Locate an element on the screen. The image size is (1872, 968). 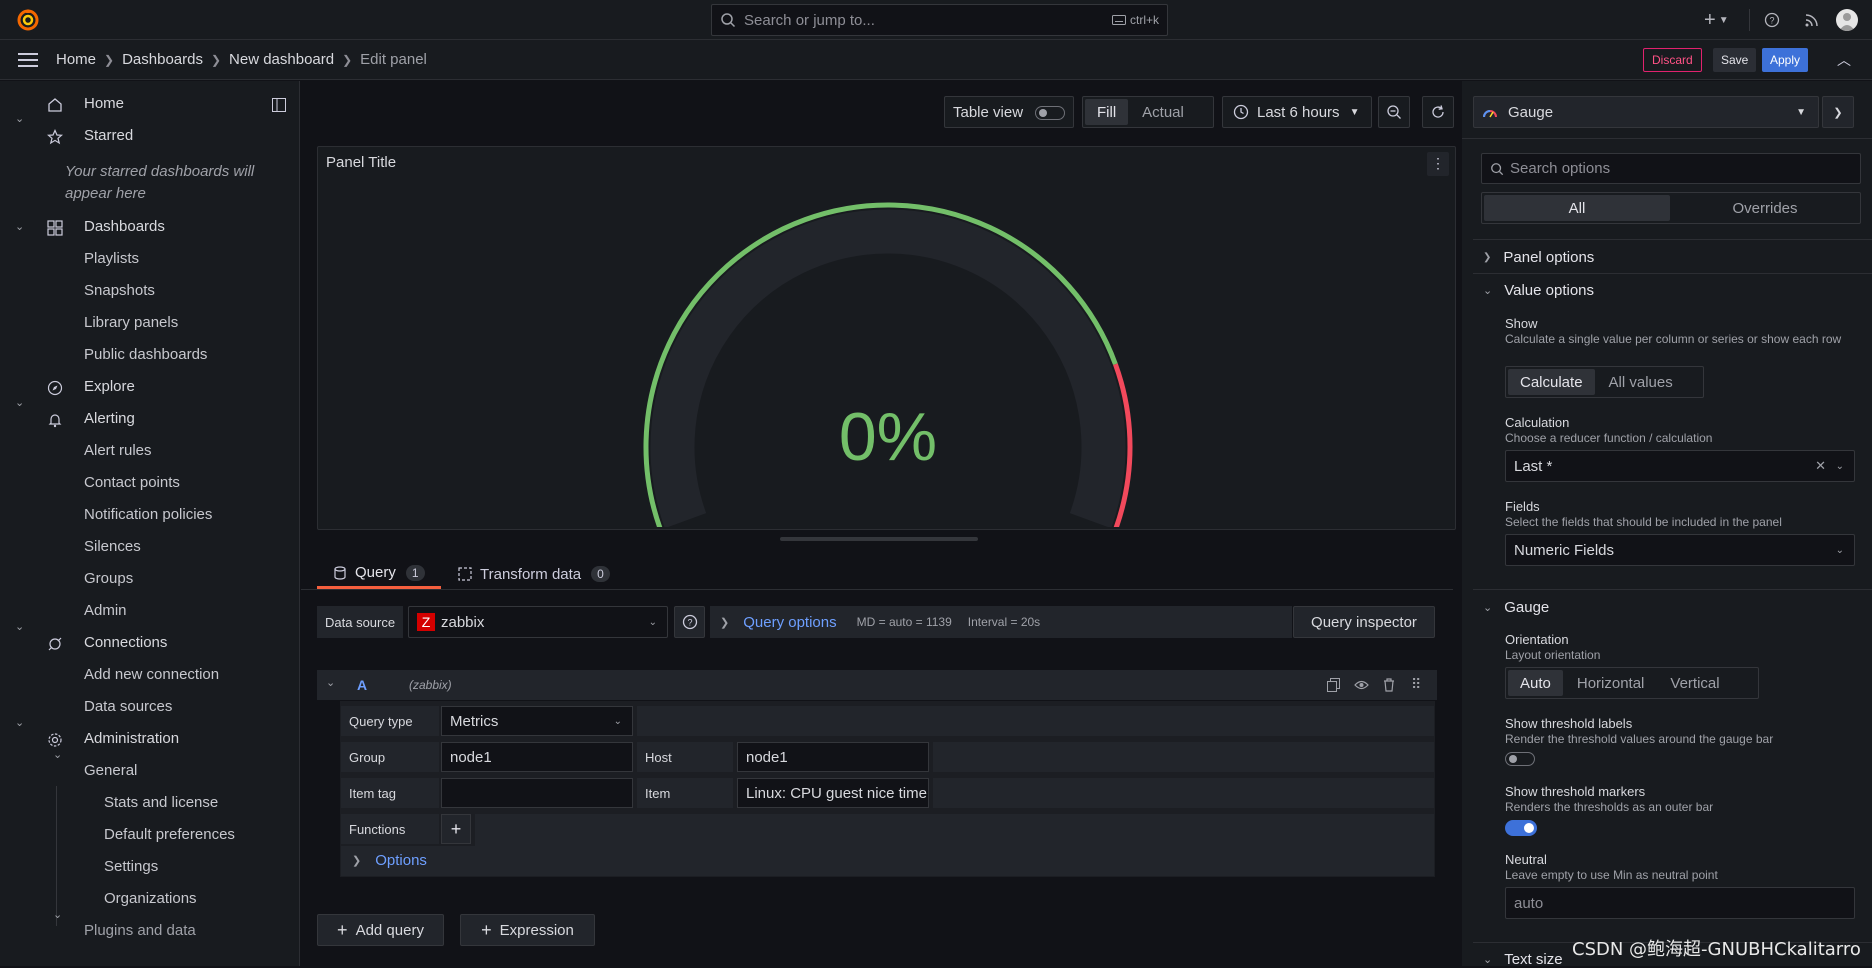
item-tag-input is located at coordinates (537, 793).